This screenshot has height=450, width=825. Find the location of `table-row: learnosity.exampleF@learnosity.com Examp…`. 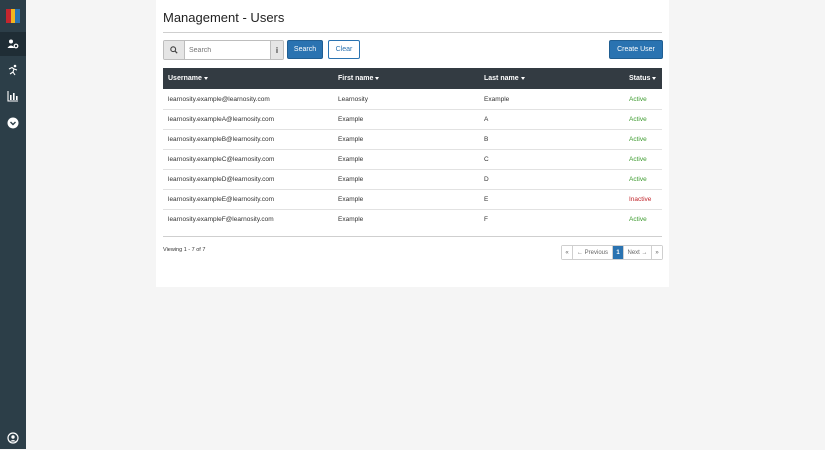

table-row: learnosity.exampleF@learnosity.com Examp… is located at coordinates (412, 219).